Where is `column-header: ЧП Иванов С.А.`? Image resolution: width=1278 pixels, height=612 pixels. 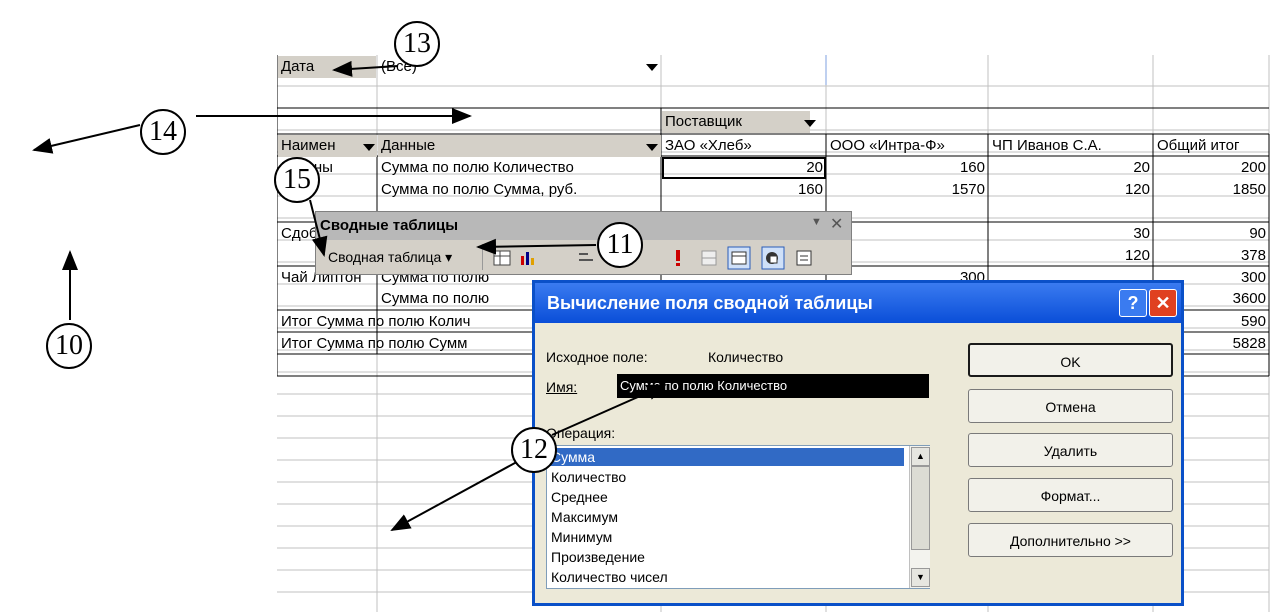
column-header: ЧП Иванов С.А. is located at coordinates (1047, 145).